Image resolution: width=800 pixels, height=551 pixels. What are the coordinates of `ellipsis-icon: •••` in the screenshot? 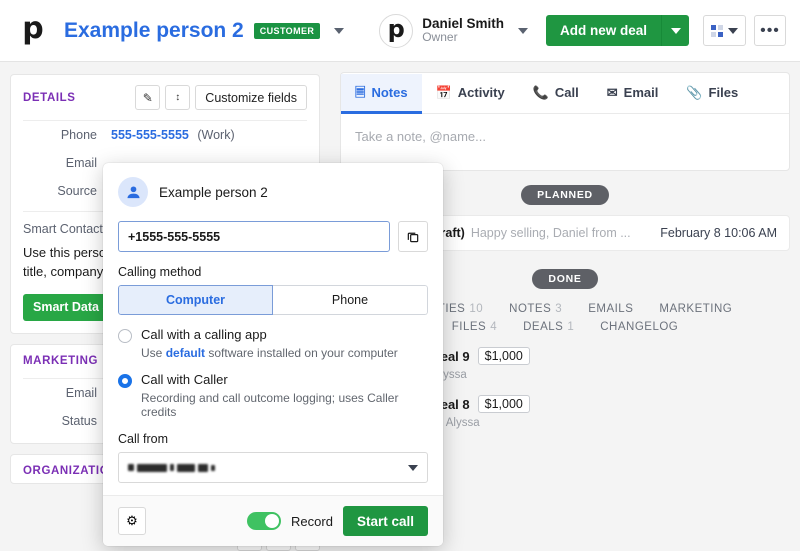 It's located at (770, 30).